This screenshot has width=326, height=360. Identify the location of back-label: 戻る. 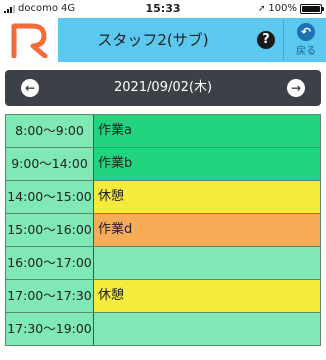
(306, 51).